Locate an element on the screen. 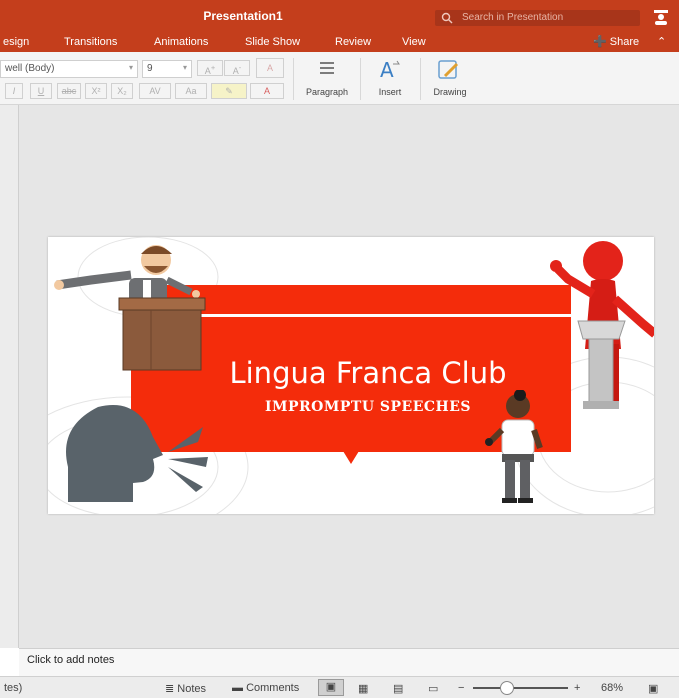 This screenshot has width=679, height=698. zoom-level: 68% is located at coordinates (612, 688).